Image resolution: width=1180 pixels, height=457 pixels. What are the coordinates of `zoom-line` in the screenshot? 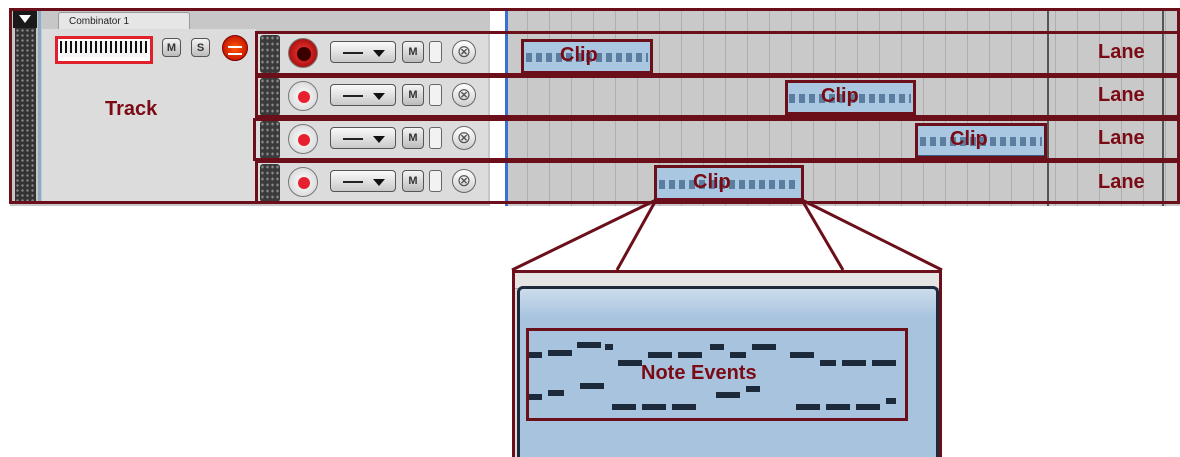 It's located at (584, 235).